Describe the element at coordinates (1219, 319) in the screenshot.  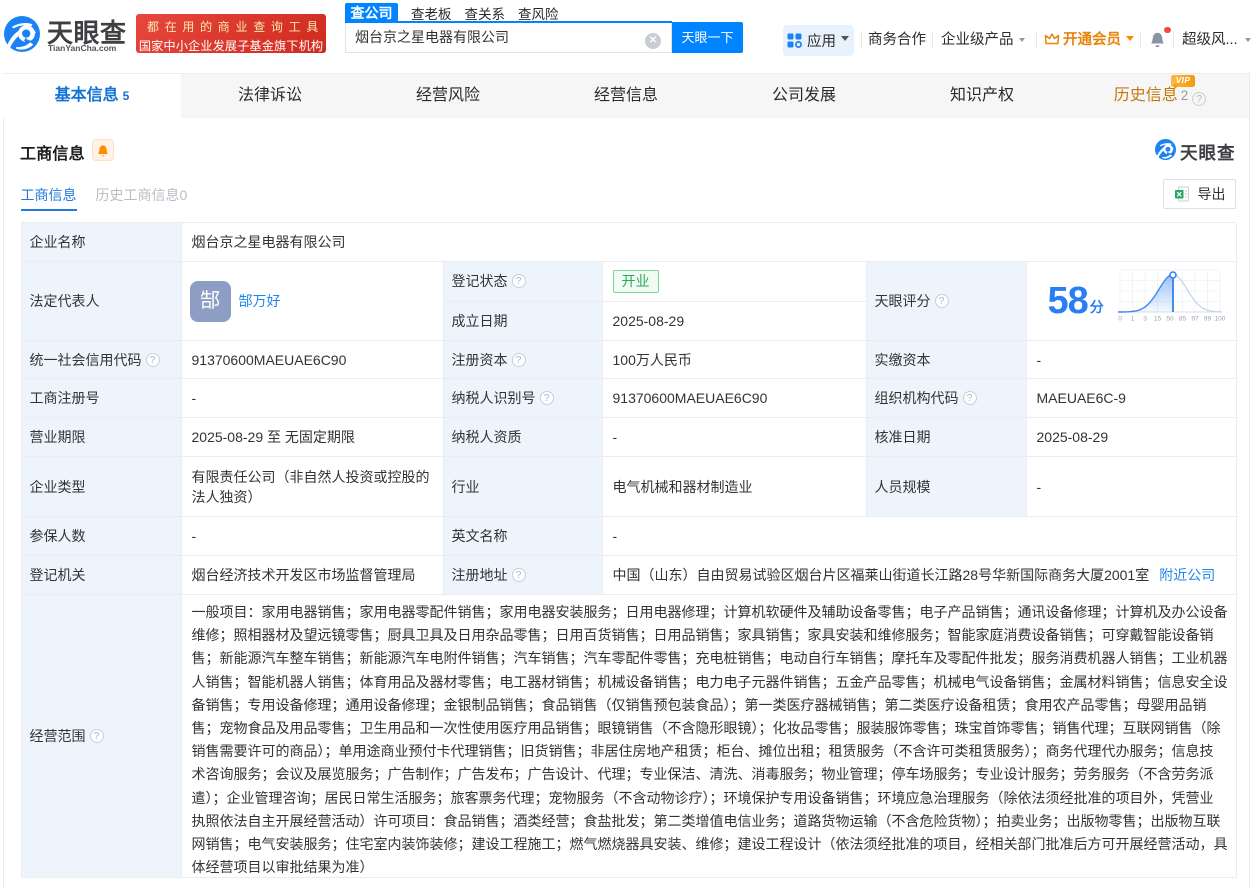
I see `svg-text: 100` at that location.